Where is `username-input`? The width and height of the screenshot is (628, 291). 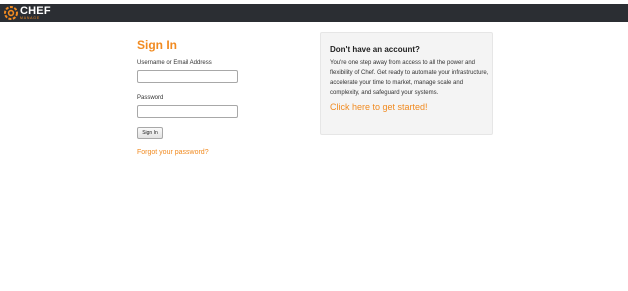
username-input is located at coordinates (187, 76).